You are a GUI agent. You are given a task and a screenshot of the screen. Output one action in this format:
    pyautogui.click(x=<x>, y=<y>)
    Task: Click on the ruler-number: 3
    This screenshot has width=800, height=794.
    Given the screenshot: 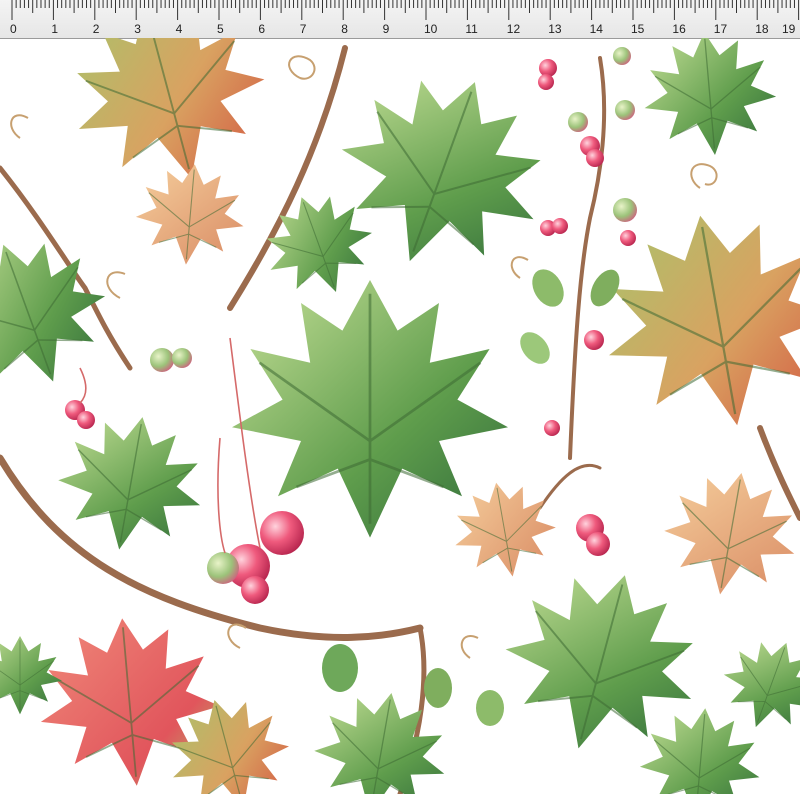 What is the action you would take?
    pyautogui.click(x=137, y=29)
    